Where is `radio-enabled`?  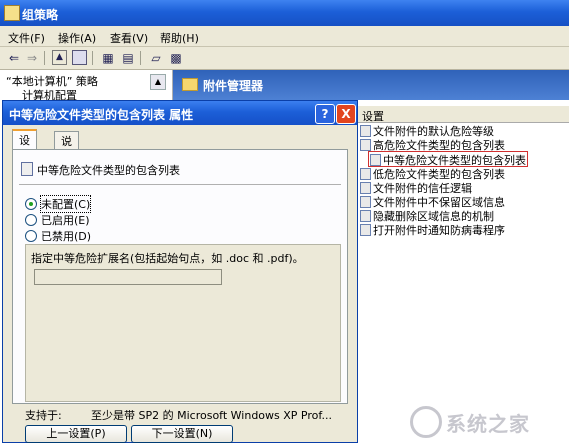 radio-enabled is located at coordinates (31, 220).